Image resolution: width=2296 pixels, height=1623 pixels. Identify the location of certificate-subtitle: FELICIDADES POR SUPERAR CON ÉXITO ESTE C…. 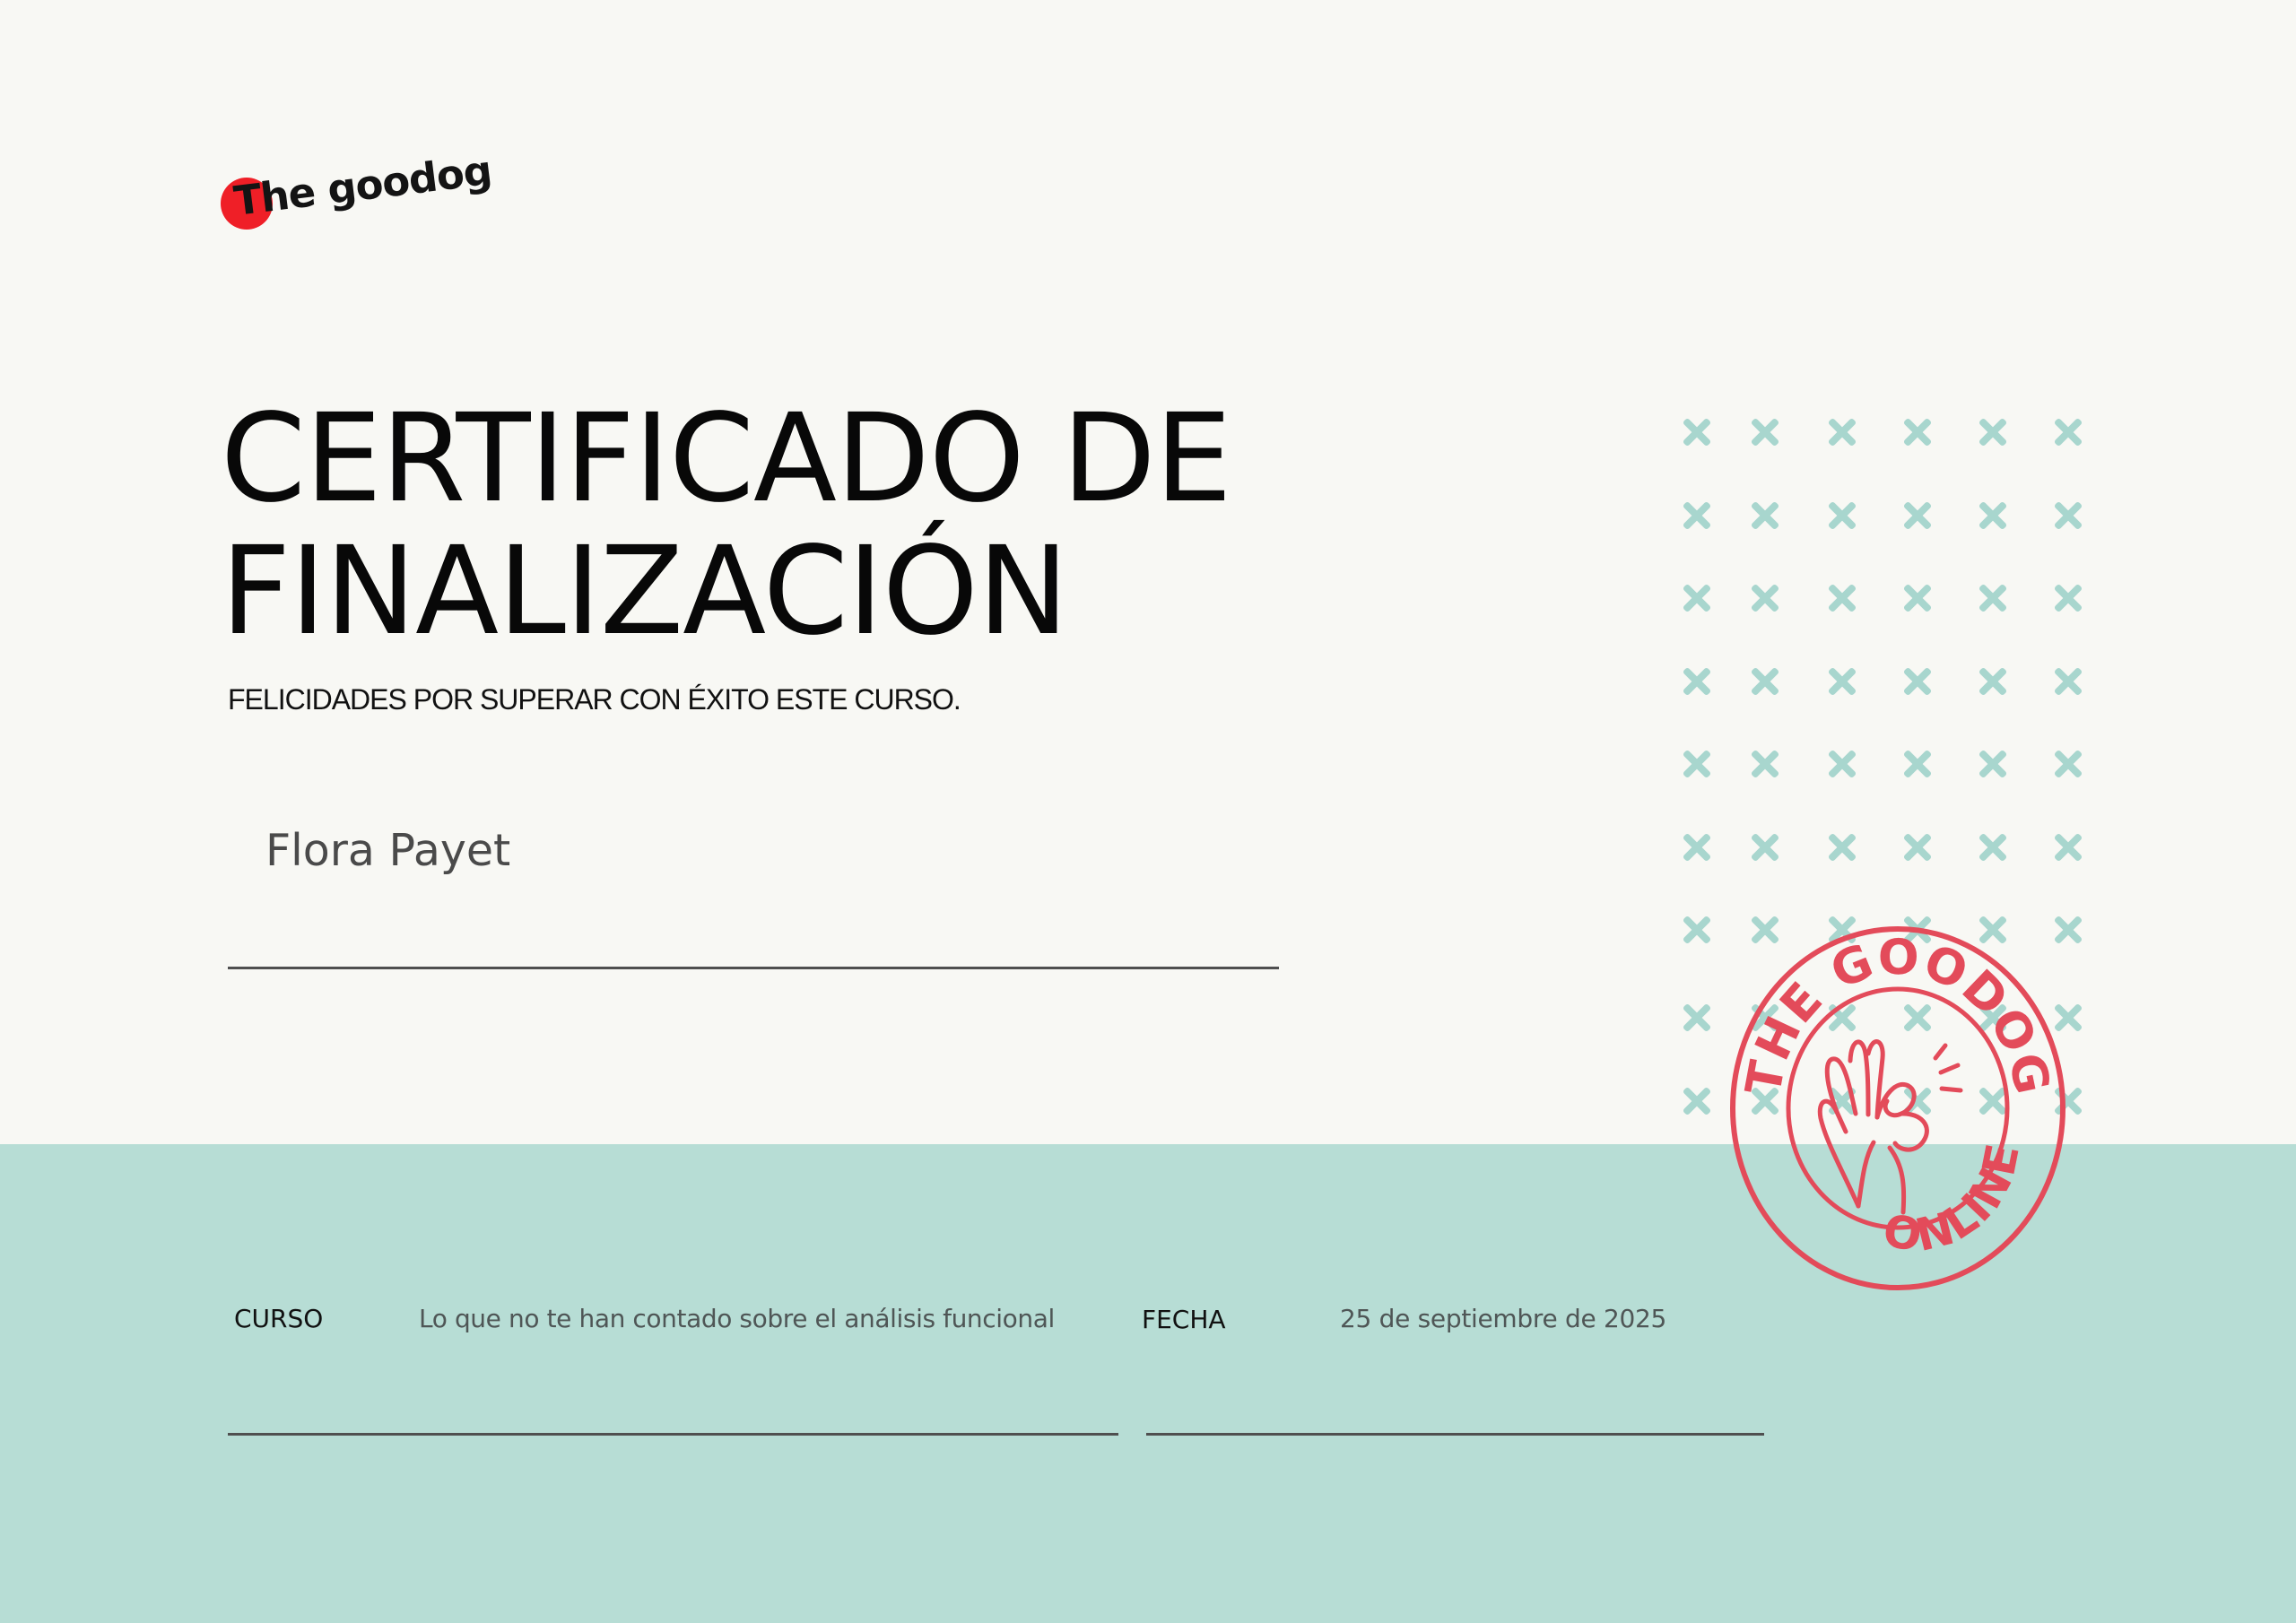
(594, 699).